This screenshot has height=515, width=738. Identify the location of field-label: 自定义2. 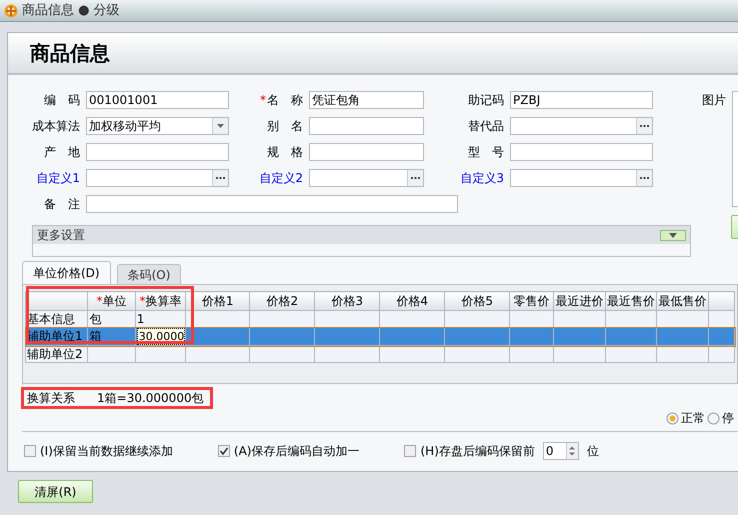
(281, 178).